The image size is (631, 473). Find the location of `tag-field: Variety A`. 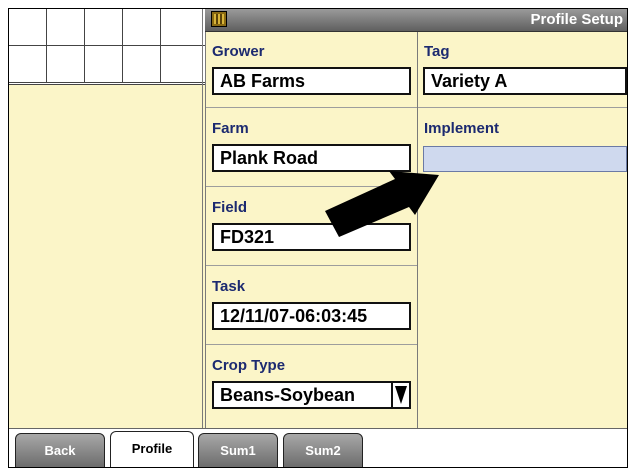

tag-field: Variety A is located at coordinates (525, 81).